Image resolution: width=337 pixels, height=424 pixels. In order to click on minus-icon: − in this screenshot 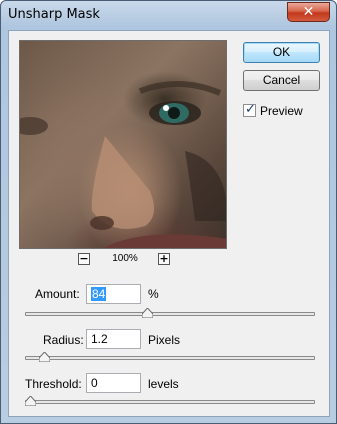, I will do `click(84, 258)`.